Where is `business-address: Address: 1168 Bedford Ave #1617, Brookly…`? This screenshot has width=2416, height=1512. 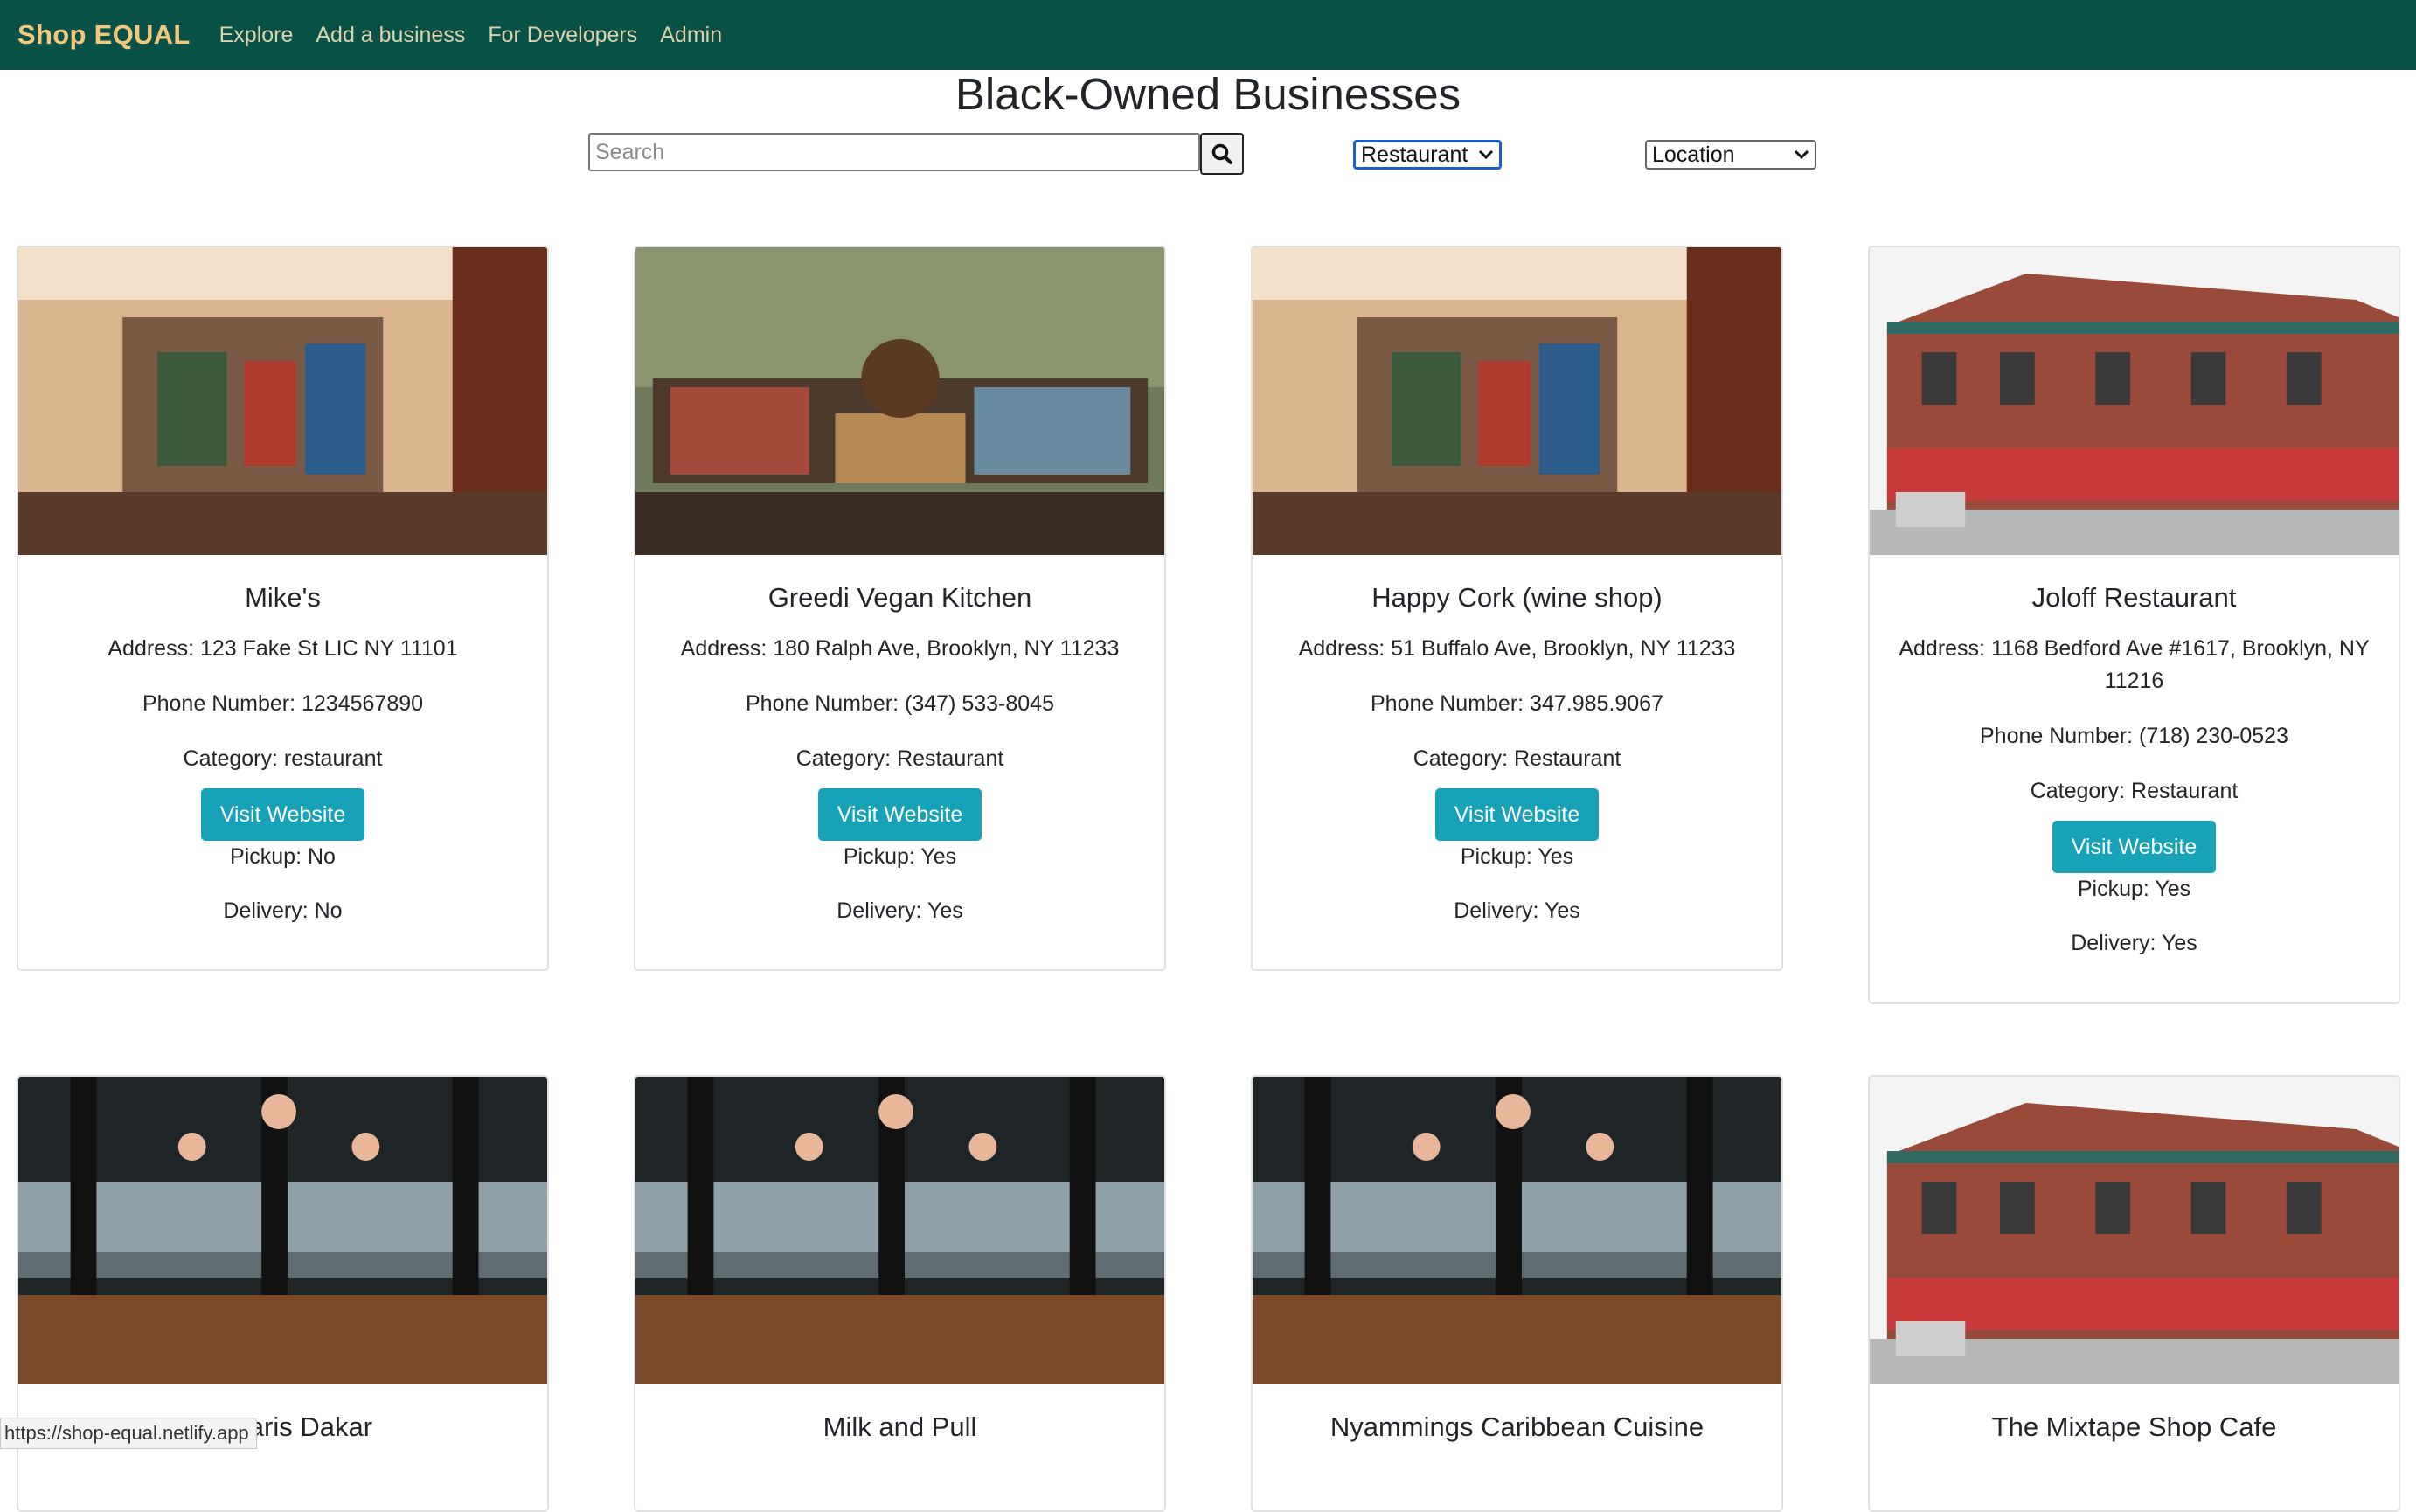 business-address: Address: 1168 Bedford Ave #1617, Brookly… is located at coordinates (2134, 665).